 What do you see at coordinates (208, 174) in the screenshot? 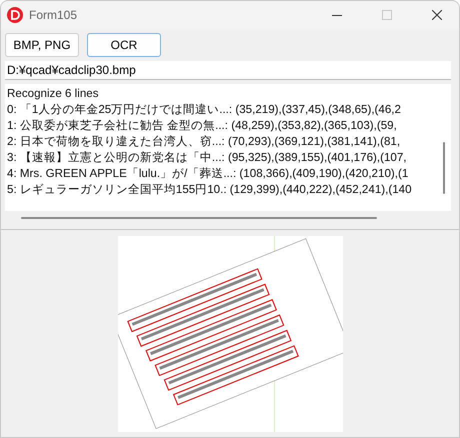
I see `output-line: 4: Mrs. GREEN APPLE「lulu.」が/「葬送...: (108,366),(409,190),(420,210),(1` at bounding box center [208, 174].